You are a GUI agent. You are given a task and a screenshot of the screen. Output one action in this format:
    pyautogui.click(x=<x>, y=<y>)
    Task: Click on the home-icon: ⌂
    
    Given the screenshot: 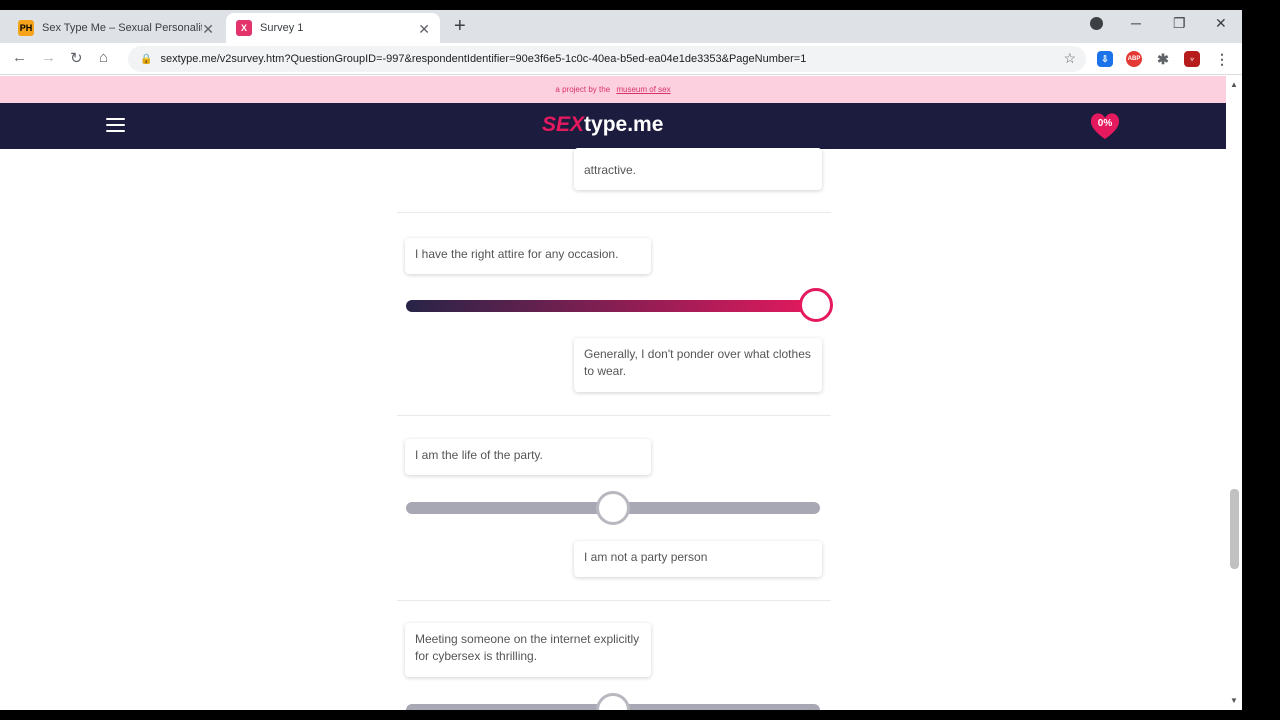 What is the action you would take?
    pyautogui.click(x=103, y=57)
    